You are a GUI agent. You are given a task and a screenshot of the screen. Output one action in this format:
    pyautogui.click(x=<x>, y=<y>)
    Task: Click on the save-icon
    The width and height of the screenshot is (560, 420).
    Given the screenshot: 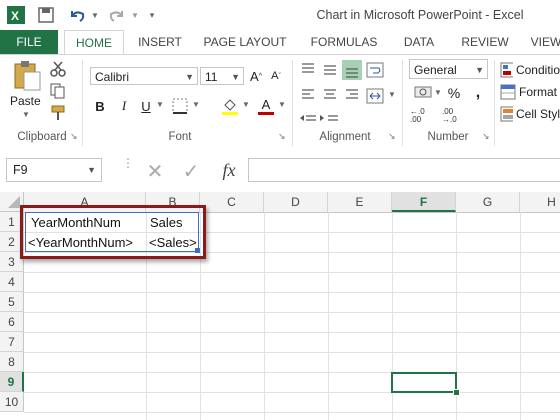 What is the action you would take?
    pyautogui.click(x=46, y=15)
    